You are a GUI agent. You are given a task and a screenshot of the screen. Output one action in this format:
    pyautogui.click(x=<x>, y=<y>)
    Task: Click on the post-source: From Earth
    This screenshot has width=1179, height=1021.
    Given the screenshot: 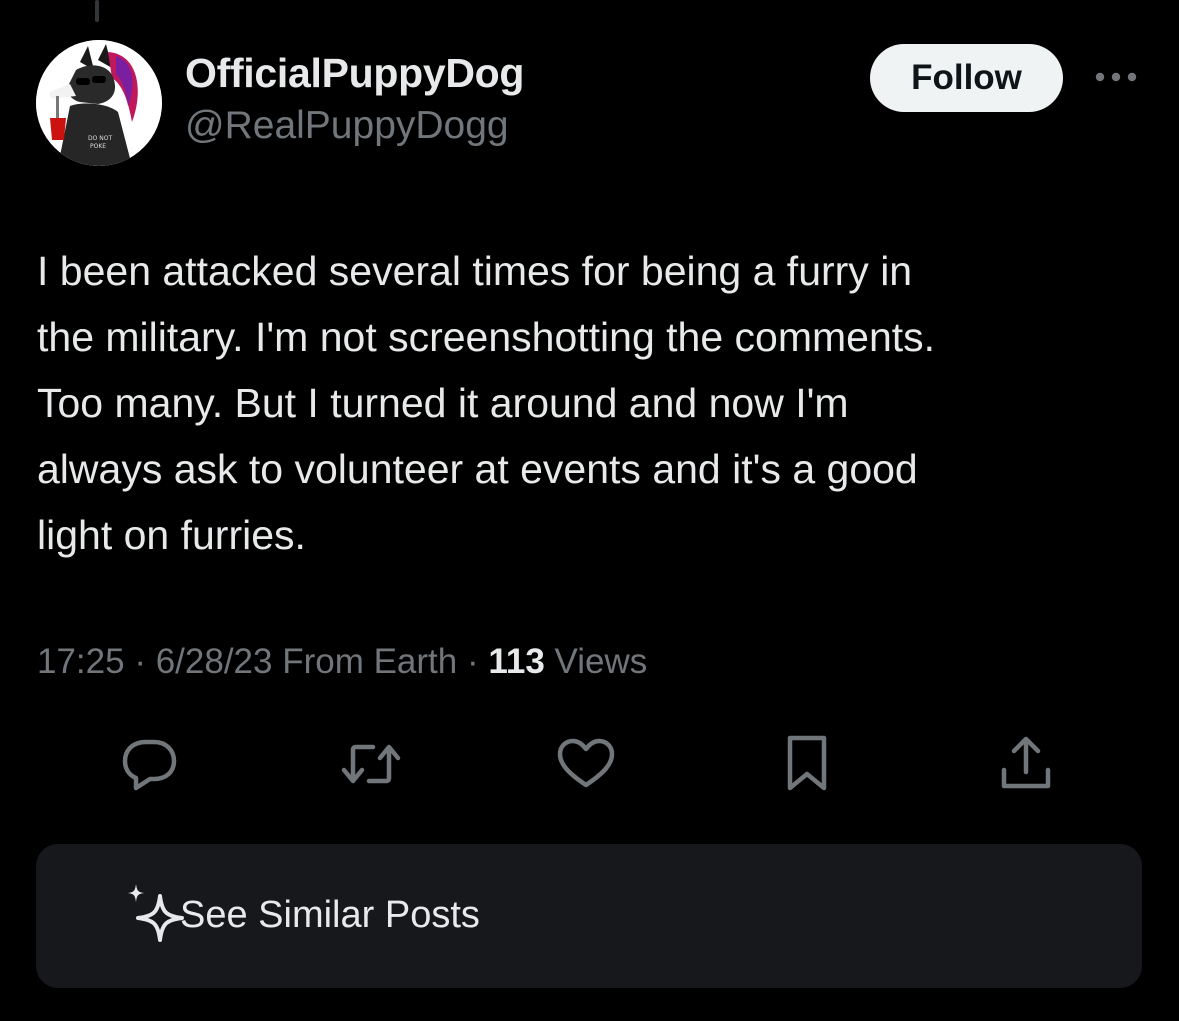 What is the action you would take?
    pyautogui.click(x=365, y=661)
    